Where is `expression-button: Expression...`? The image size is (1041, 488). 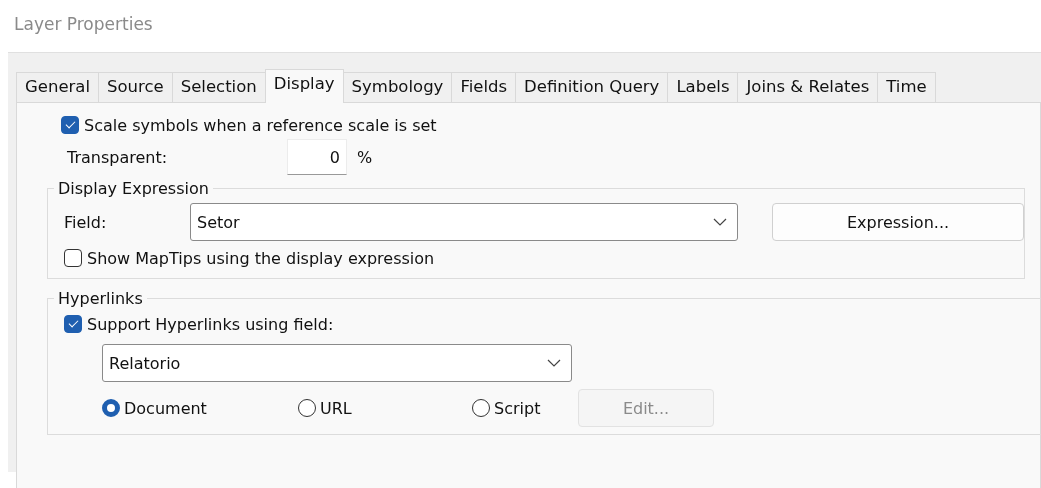
expression-button: Expression... is located at coordinates (898, 222).